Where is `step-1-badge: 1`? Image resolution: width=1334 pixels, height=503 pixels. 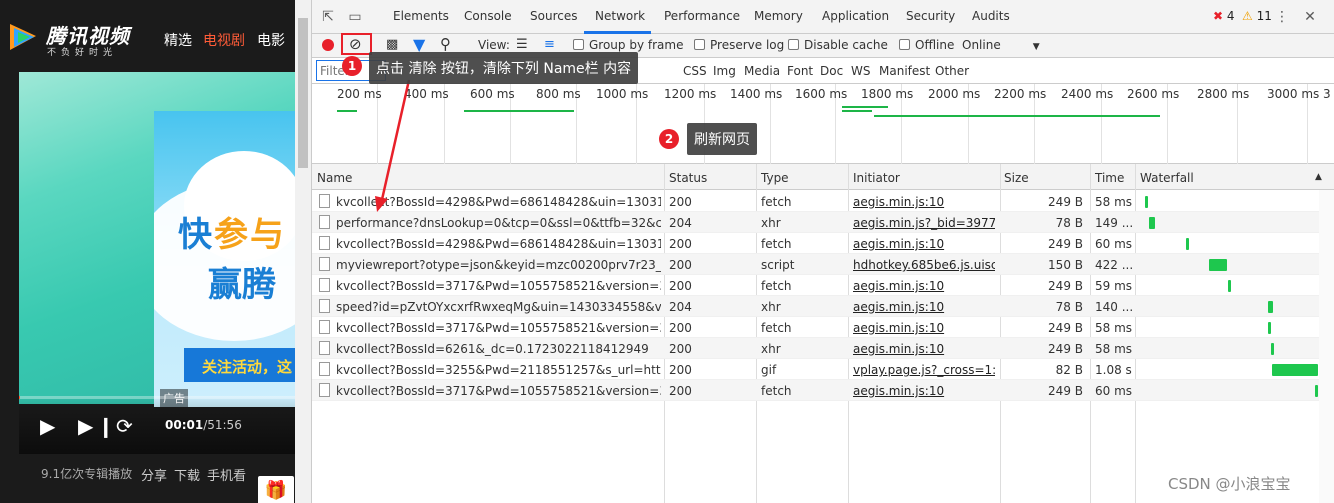
step-1-badge: 1 is located at coordinates (352, 66).